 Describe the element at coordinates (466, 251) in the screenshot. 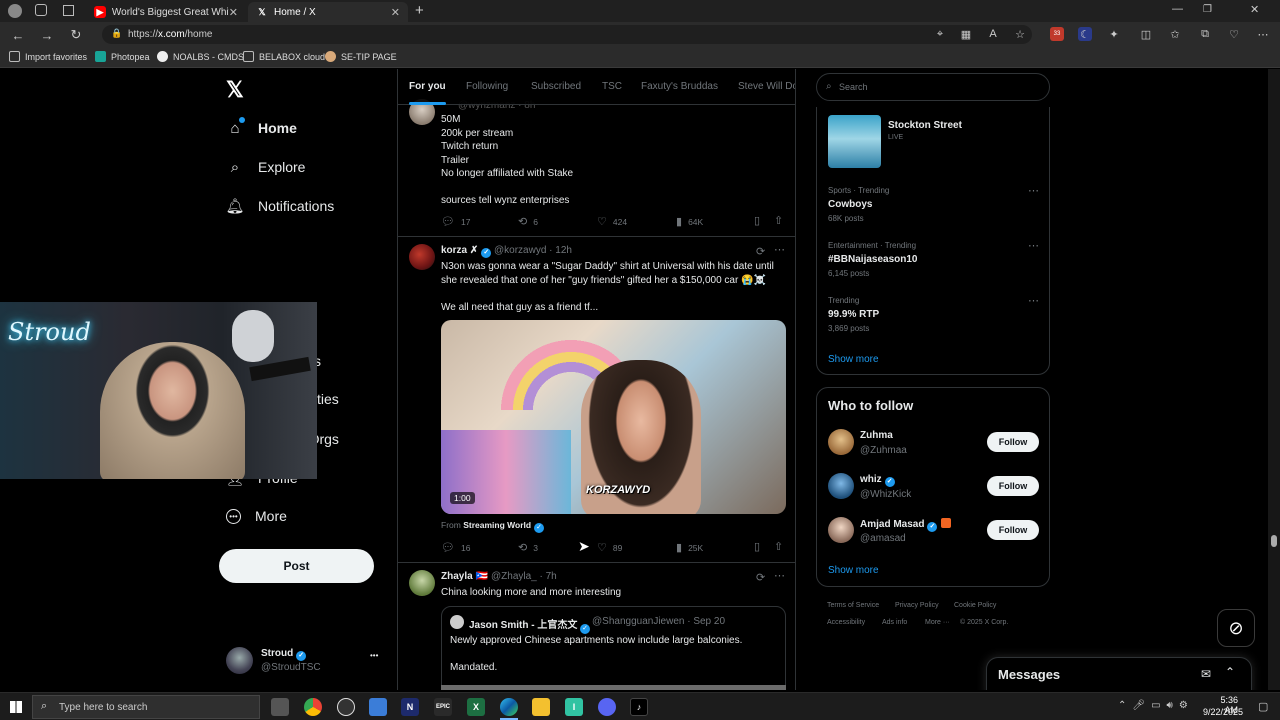

I see `post-author: korza ✗ ✓` at that location.